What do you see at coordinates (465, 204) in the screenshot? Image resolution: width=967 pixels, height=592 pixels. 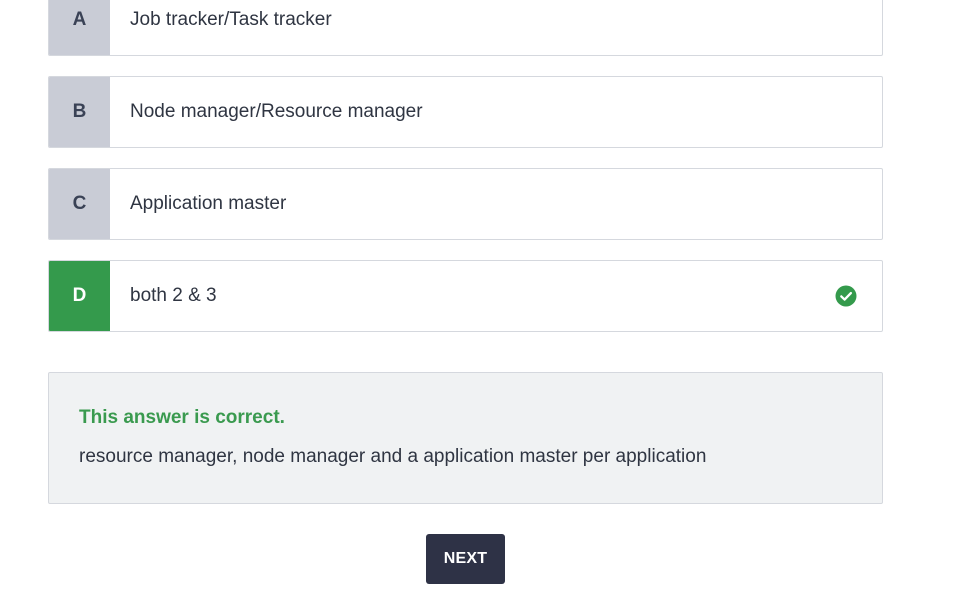 I see `answer-option-c: C Application master` at bounding box center [465, 204].